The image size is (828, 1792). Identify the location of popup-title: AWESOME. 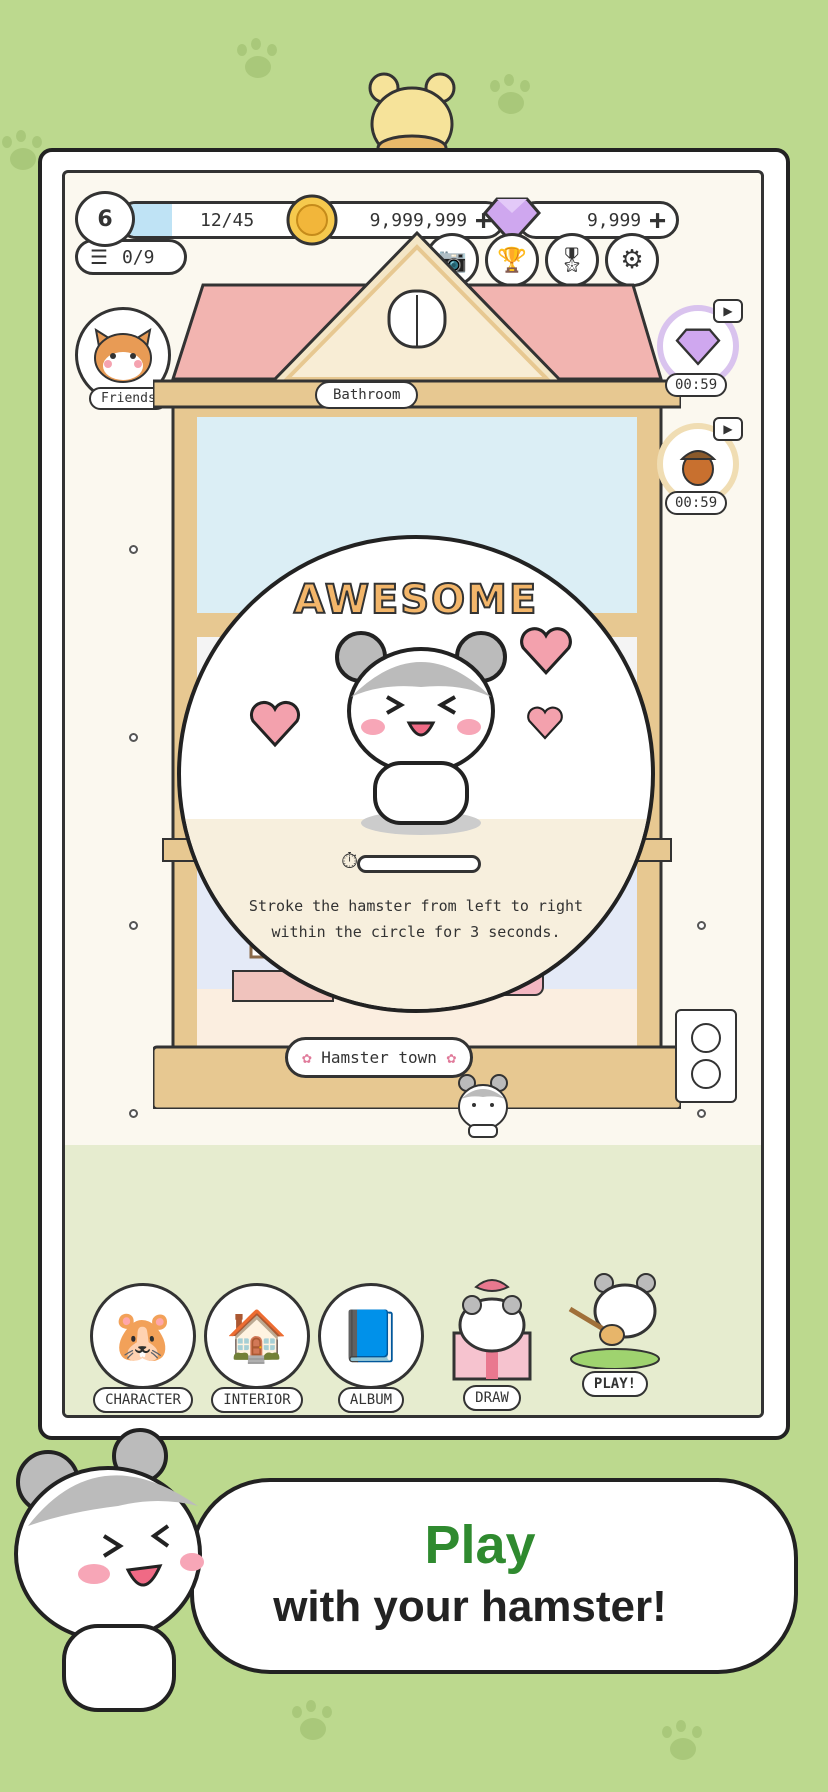
(416, 600).